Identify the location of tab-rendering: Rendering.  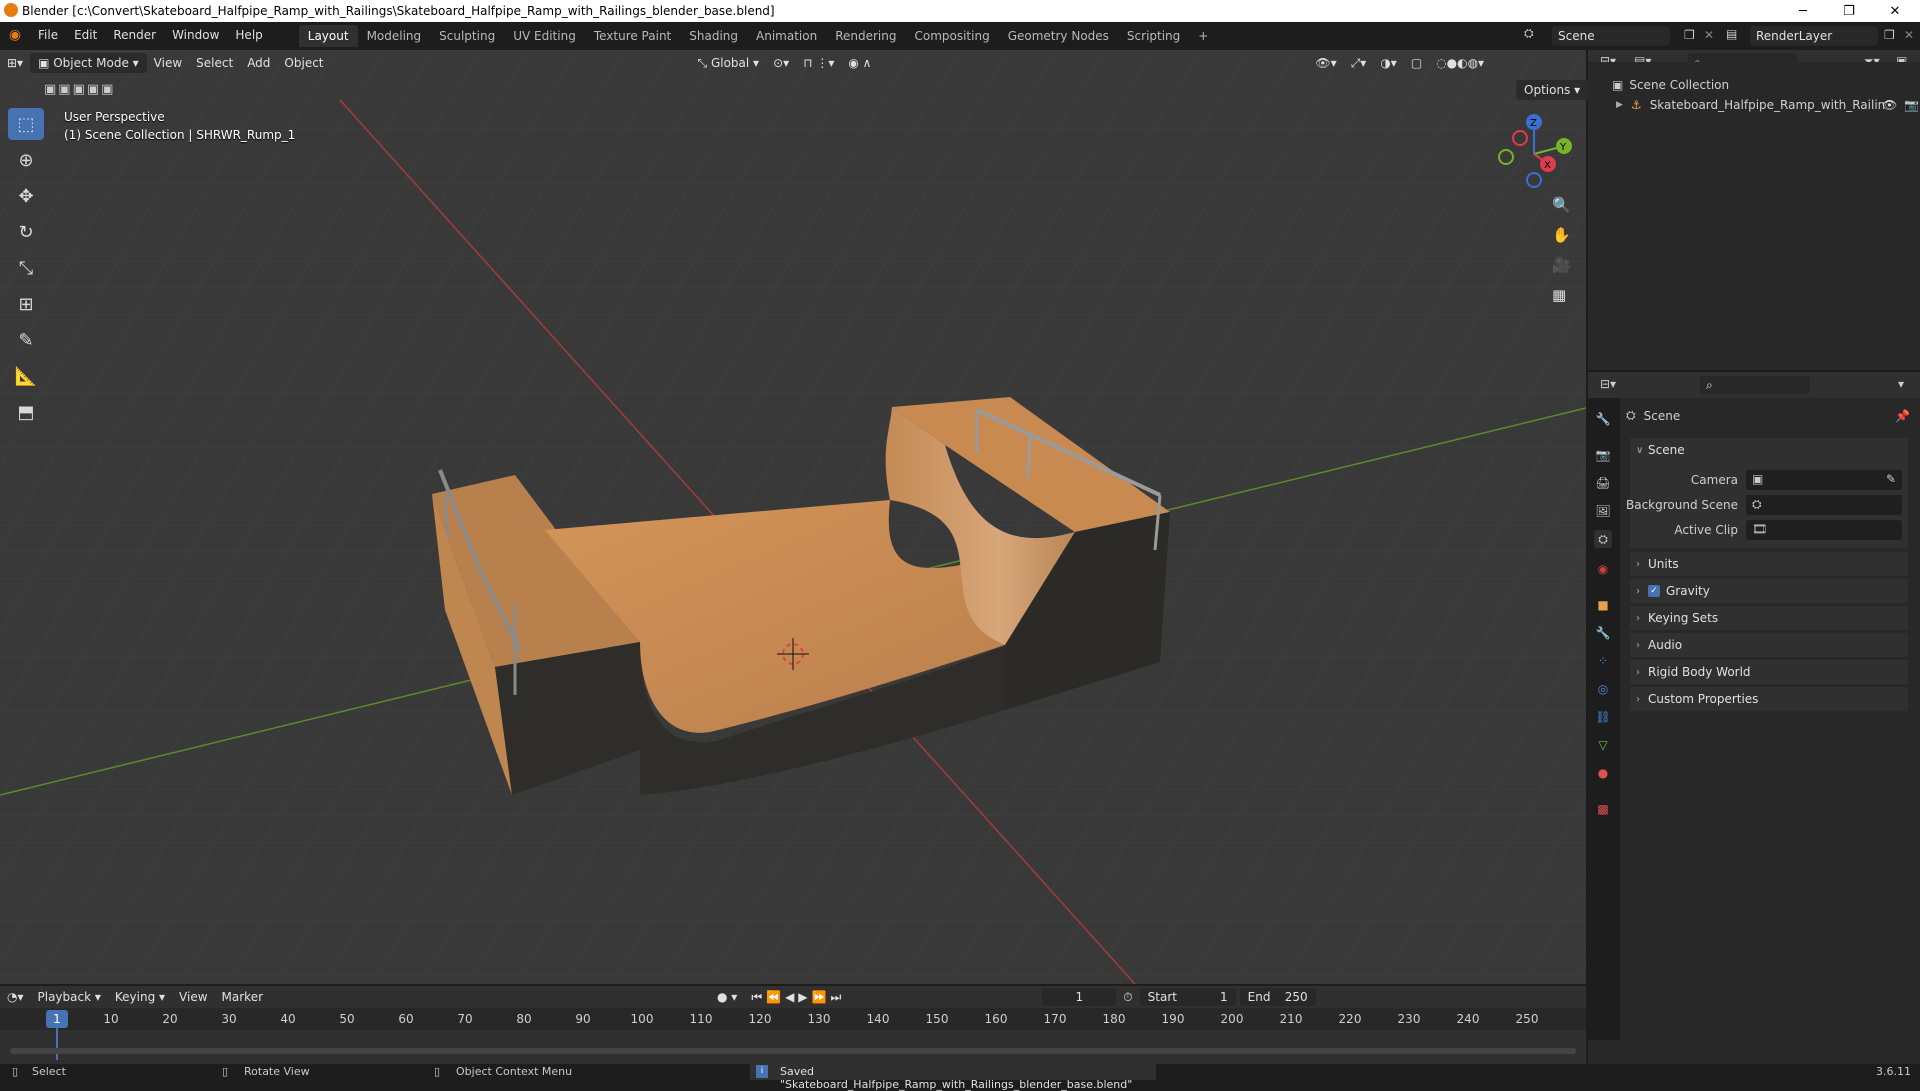
(865, 36).